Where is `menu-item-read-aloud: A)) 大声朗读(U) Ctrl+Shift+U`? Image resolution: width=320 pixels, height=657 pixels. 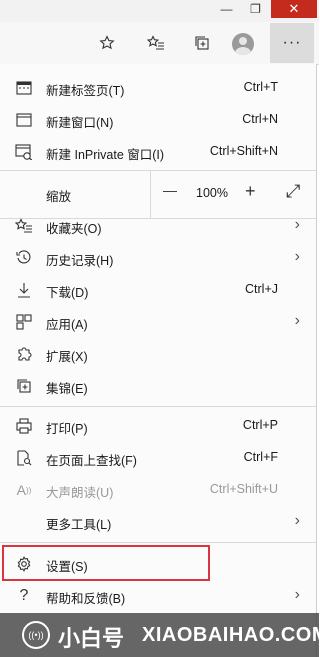 menu-item-read-aloud: A)) 大声朗读(U) Ctrl+Shift+U is located at coordinates (158, 490).